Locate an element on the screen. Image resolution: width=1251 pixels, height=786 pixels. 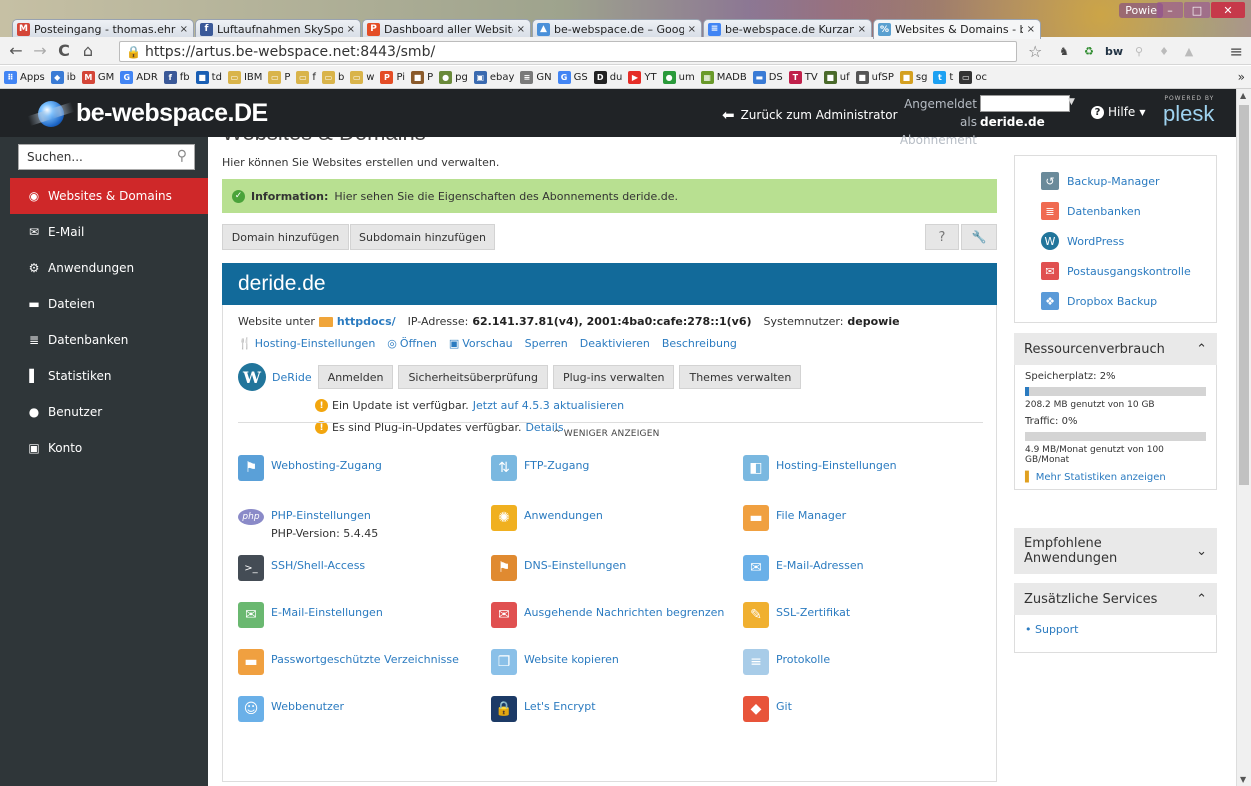
bookmark-item: G GS is located at coordinates (572, 77).